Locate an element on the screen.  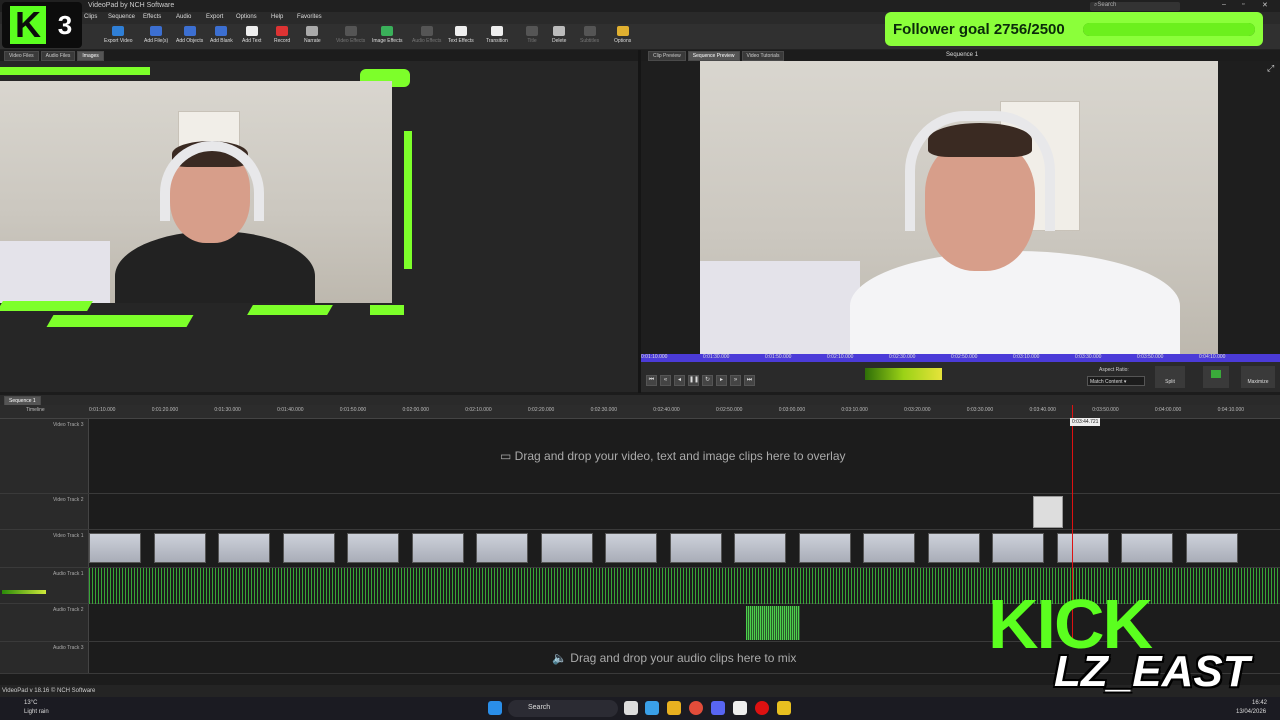
menu-effects: Effects is located at coordinates (152, 17).